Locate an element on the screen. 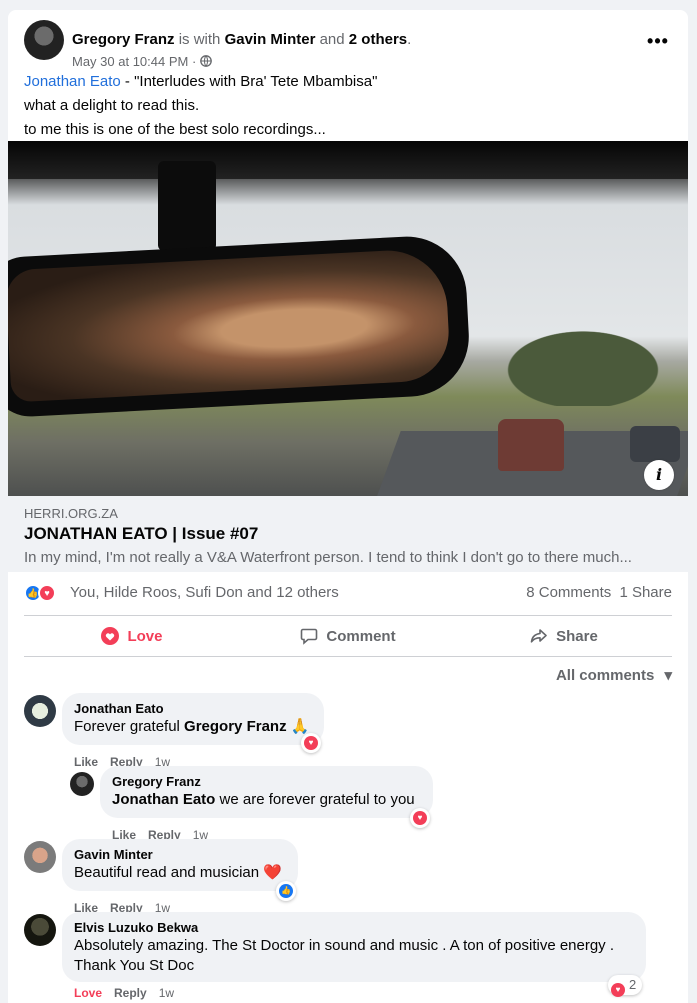 The width and height of the screenshot is (697, 1003). love-icon is located at coordinates (110, 636).